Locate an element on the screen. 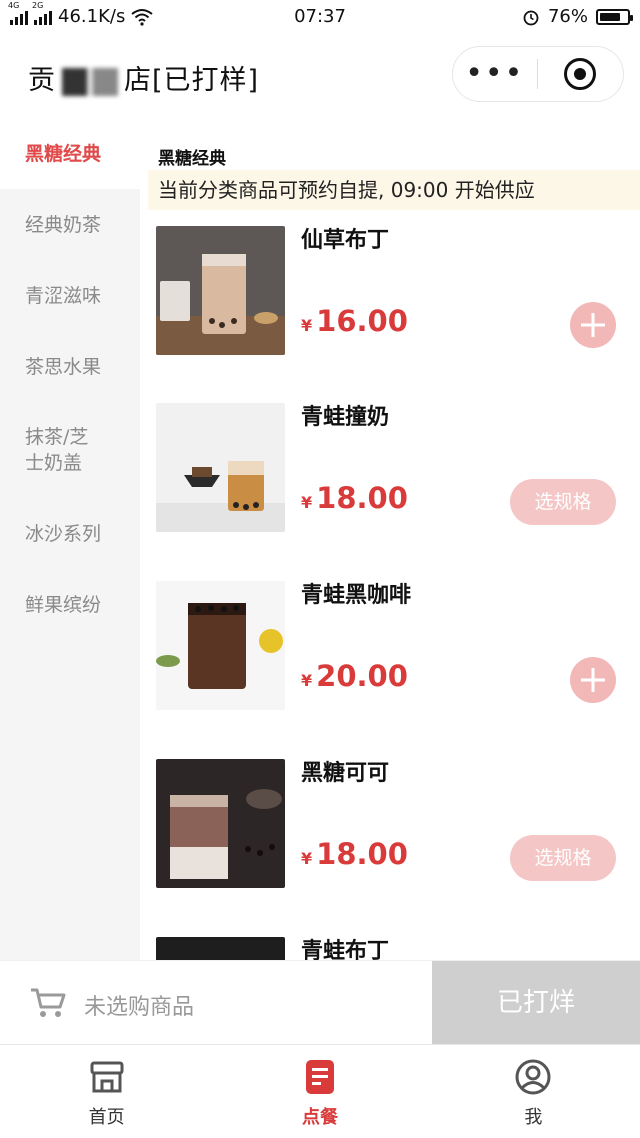 This screenshot has width=640, height=1138. product-card: 黑糖可可 ¥18.00 选规格 is located at coordinates (391, 844).